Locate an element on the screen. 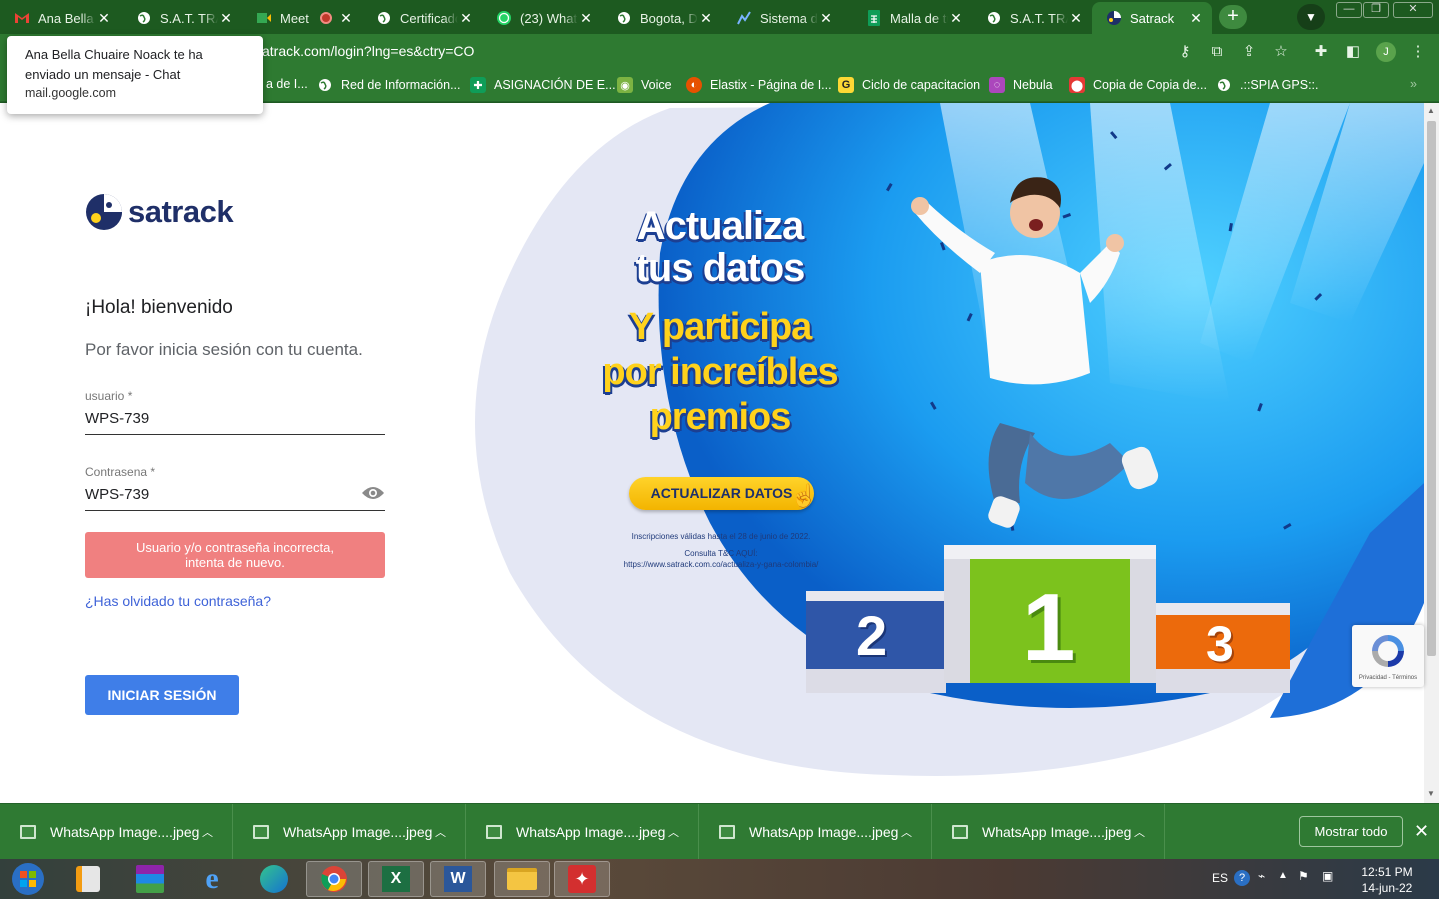 The image size is (1439, 899). eye-icon is located at coordinates (373, 495).